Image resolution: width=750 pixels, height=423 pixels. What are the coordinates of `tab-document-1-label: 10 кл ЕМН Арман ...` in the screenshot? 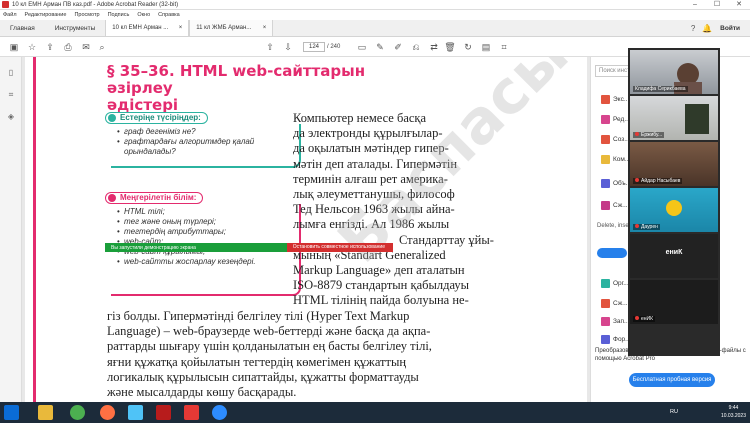 It's located at (140, 28).